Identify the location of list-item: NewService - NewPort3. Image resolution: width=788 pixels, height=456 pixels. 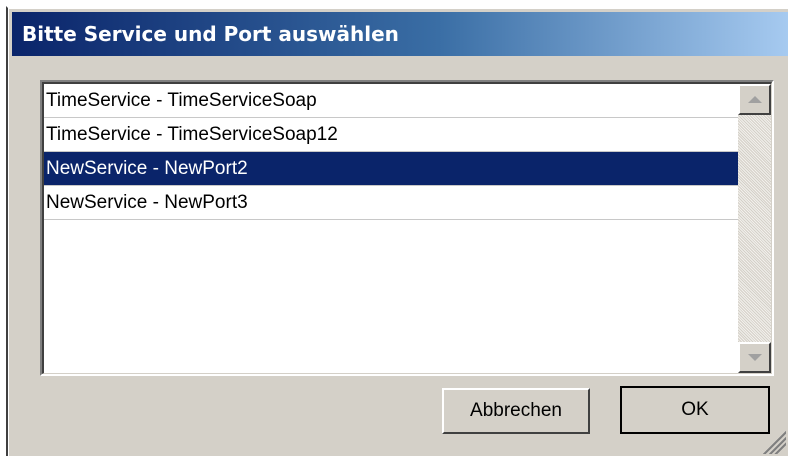
(391, 203).